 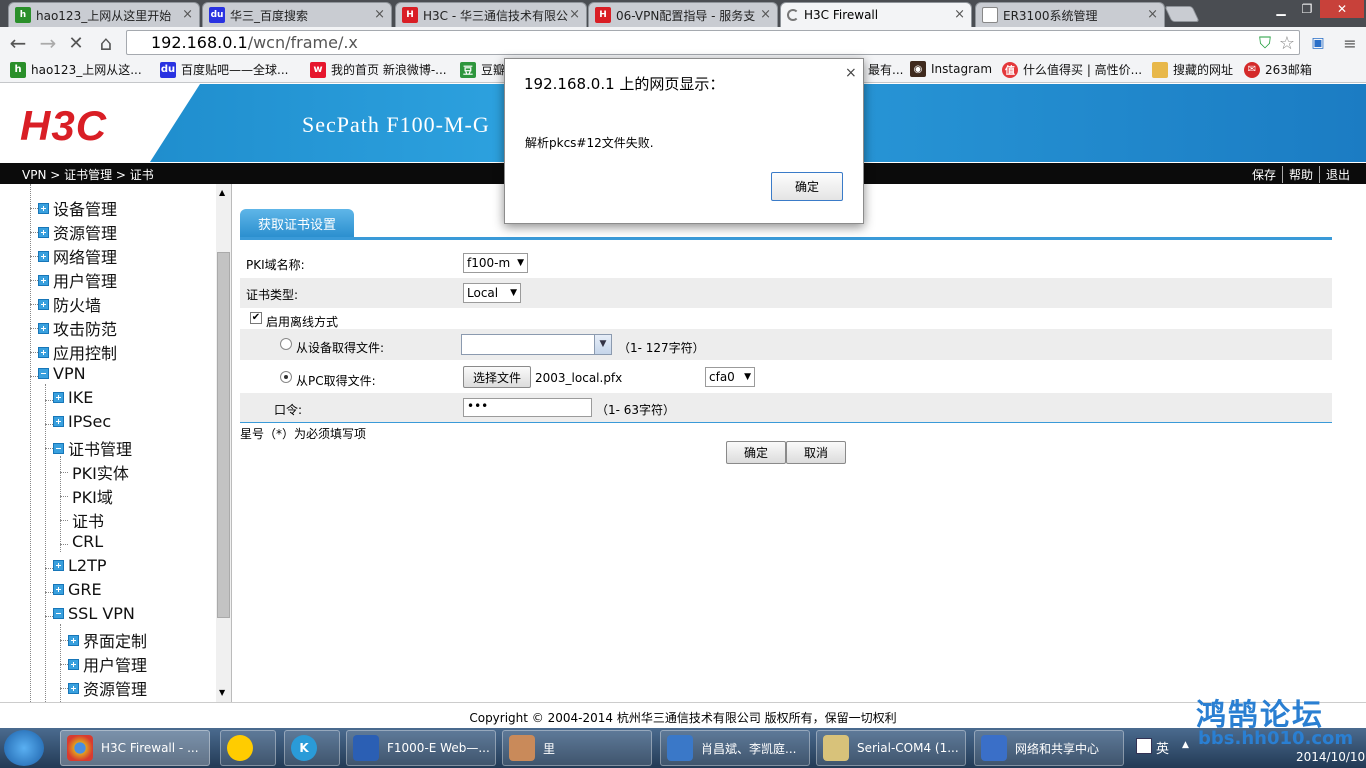 I want to click on tab-h3c: H H3C - 华三通信技术有限公 ×, so click(x=491, y=14).